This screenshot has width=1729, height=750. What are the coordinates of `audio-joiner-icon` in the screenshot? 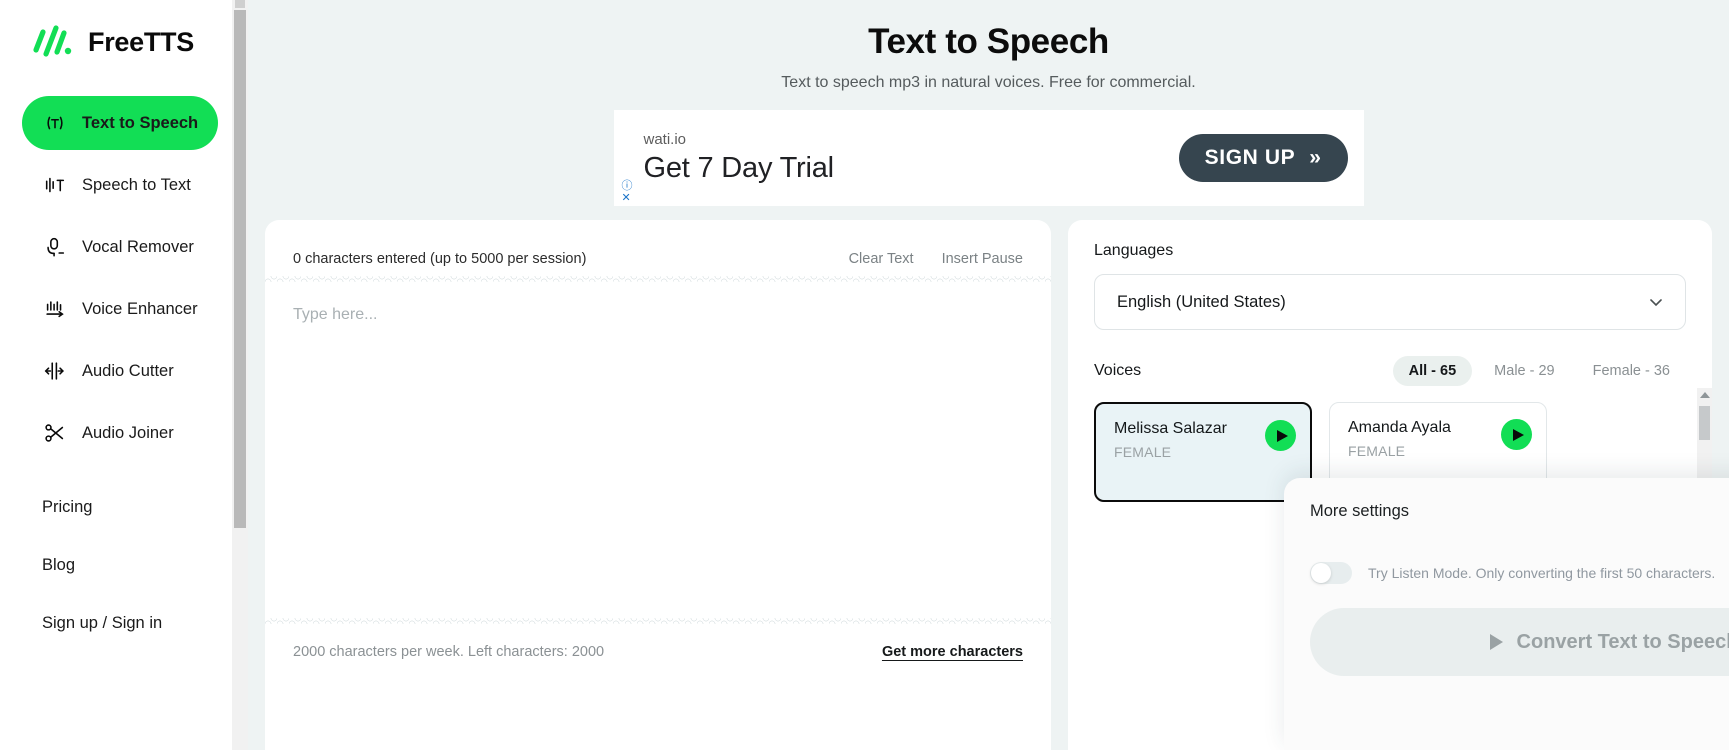 It's located at (55, 433).